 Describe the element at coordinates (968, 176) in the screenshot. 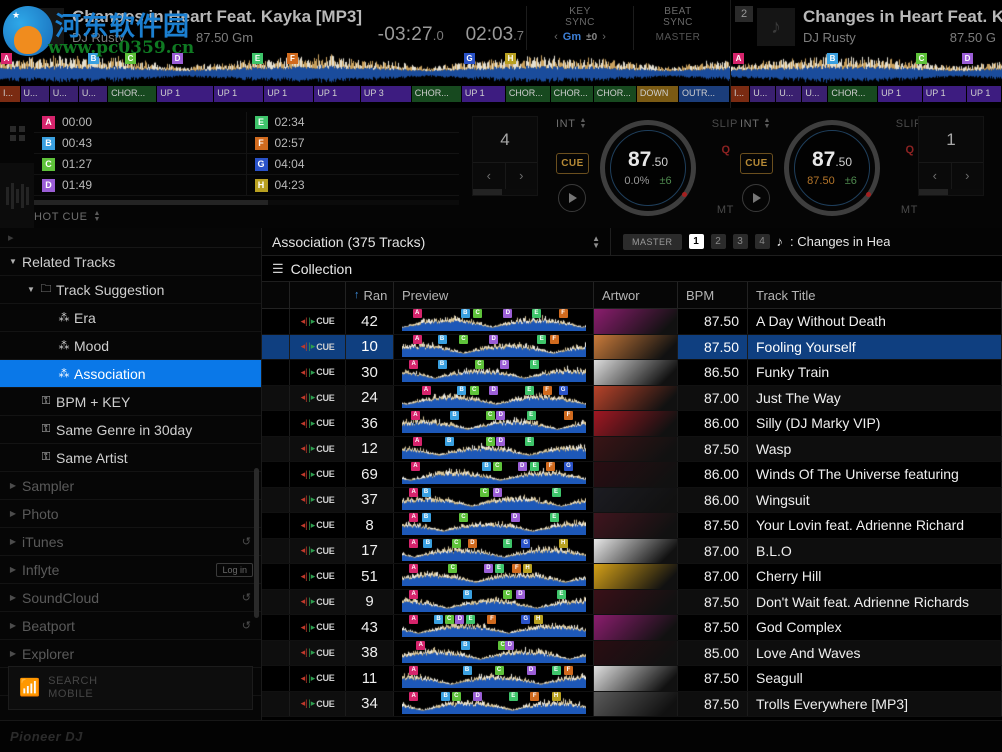

I see `deck-2-beat-jump-next: ›` at that location.